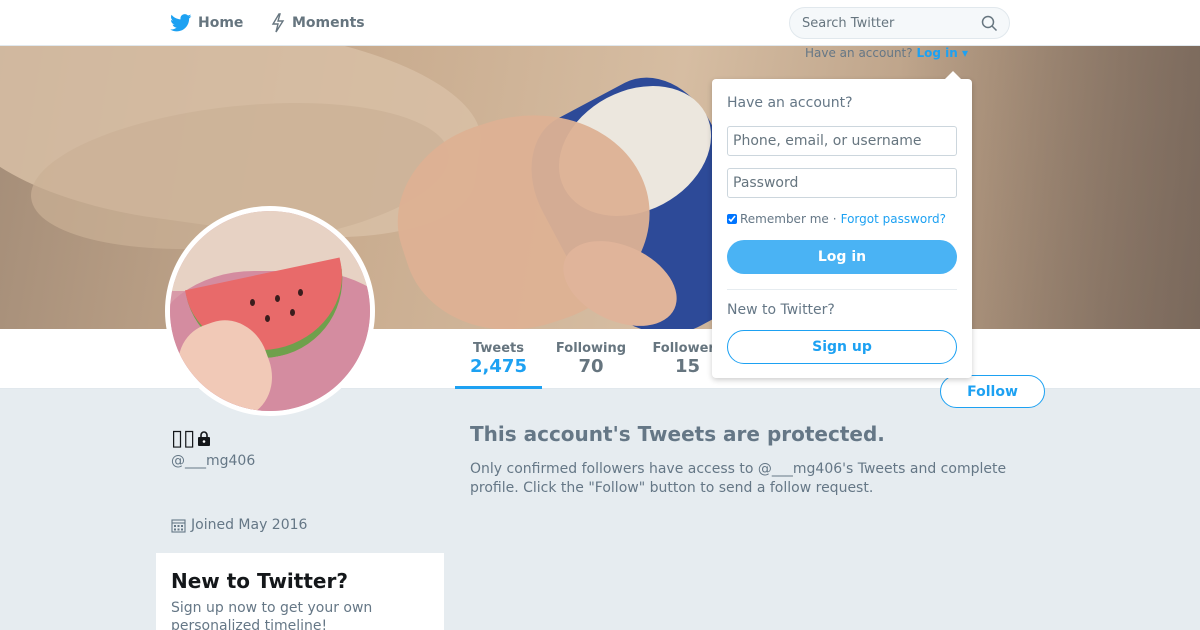 The width and height of the screenshot is (1200, 630). What do you see at coordinates (781, 310) in the screenshot?
I see `new-to-twitter-heading: New to Twitter?` at bounding box center [781, 310].